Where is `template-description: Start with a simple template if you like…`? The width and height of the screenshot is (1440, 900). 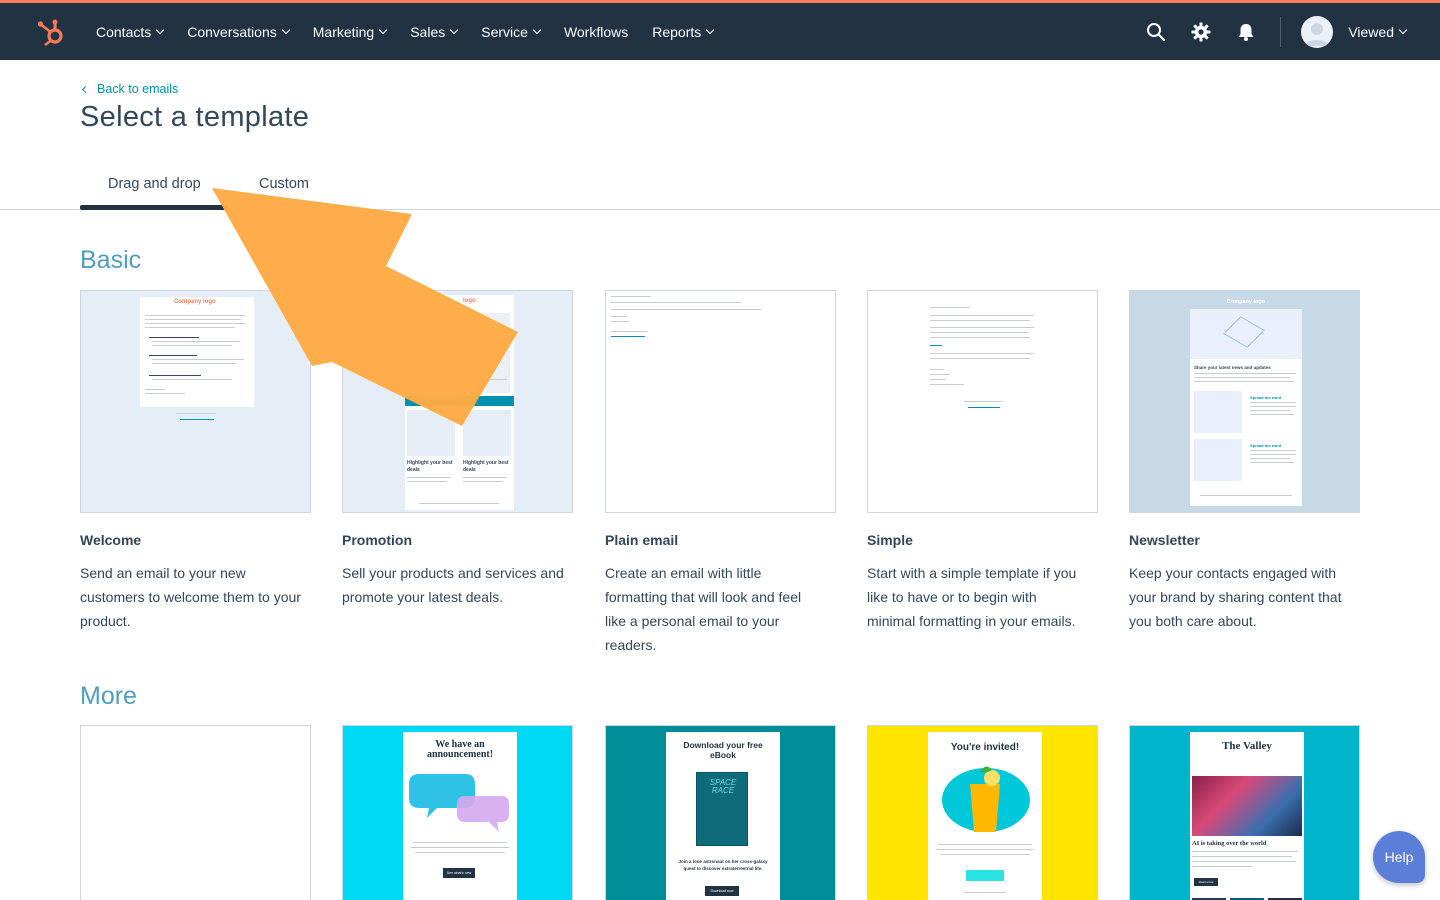
template-description: Start with a simple template if you like… is located at coordinates (984, 597).